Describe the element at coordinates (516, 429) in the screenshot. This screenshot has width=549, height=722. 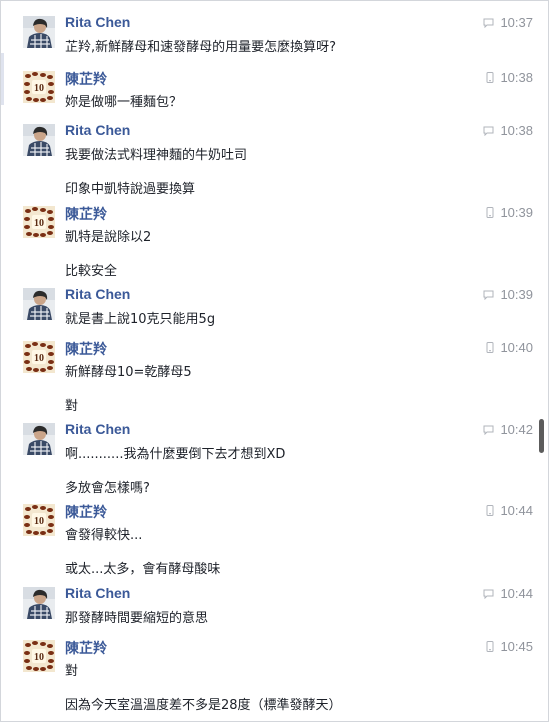
I see `time-label: 10:42` at that location.